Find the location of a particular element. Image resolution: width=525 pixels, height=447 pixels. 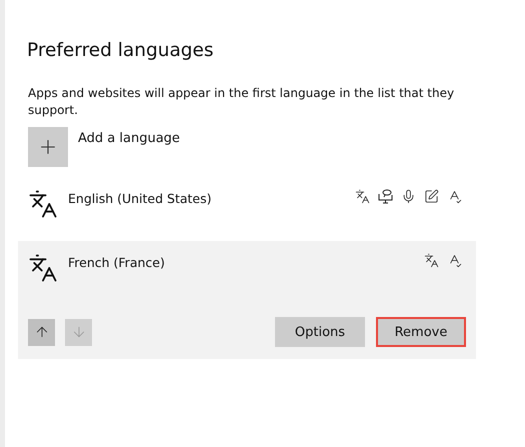

language-row: English (United States) is located at coordinates (247, 208).